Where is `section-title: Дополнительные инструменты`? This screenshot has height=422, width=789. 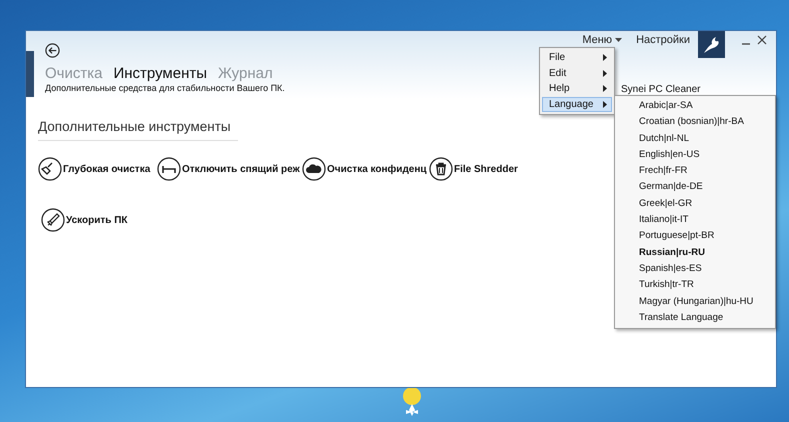
section-title: Дополнительные инструменты is located at coordinates (138, 129).